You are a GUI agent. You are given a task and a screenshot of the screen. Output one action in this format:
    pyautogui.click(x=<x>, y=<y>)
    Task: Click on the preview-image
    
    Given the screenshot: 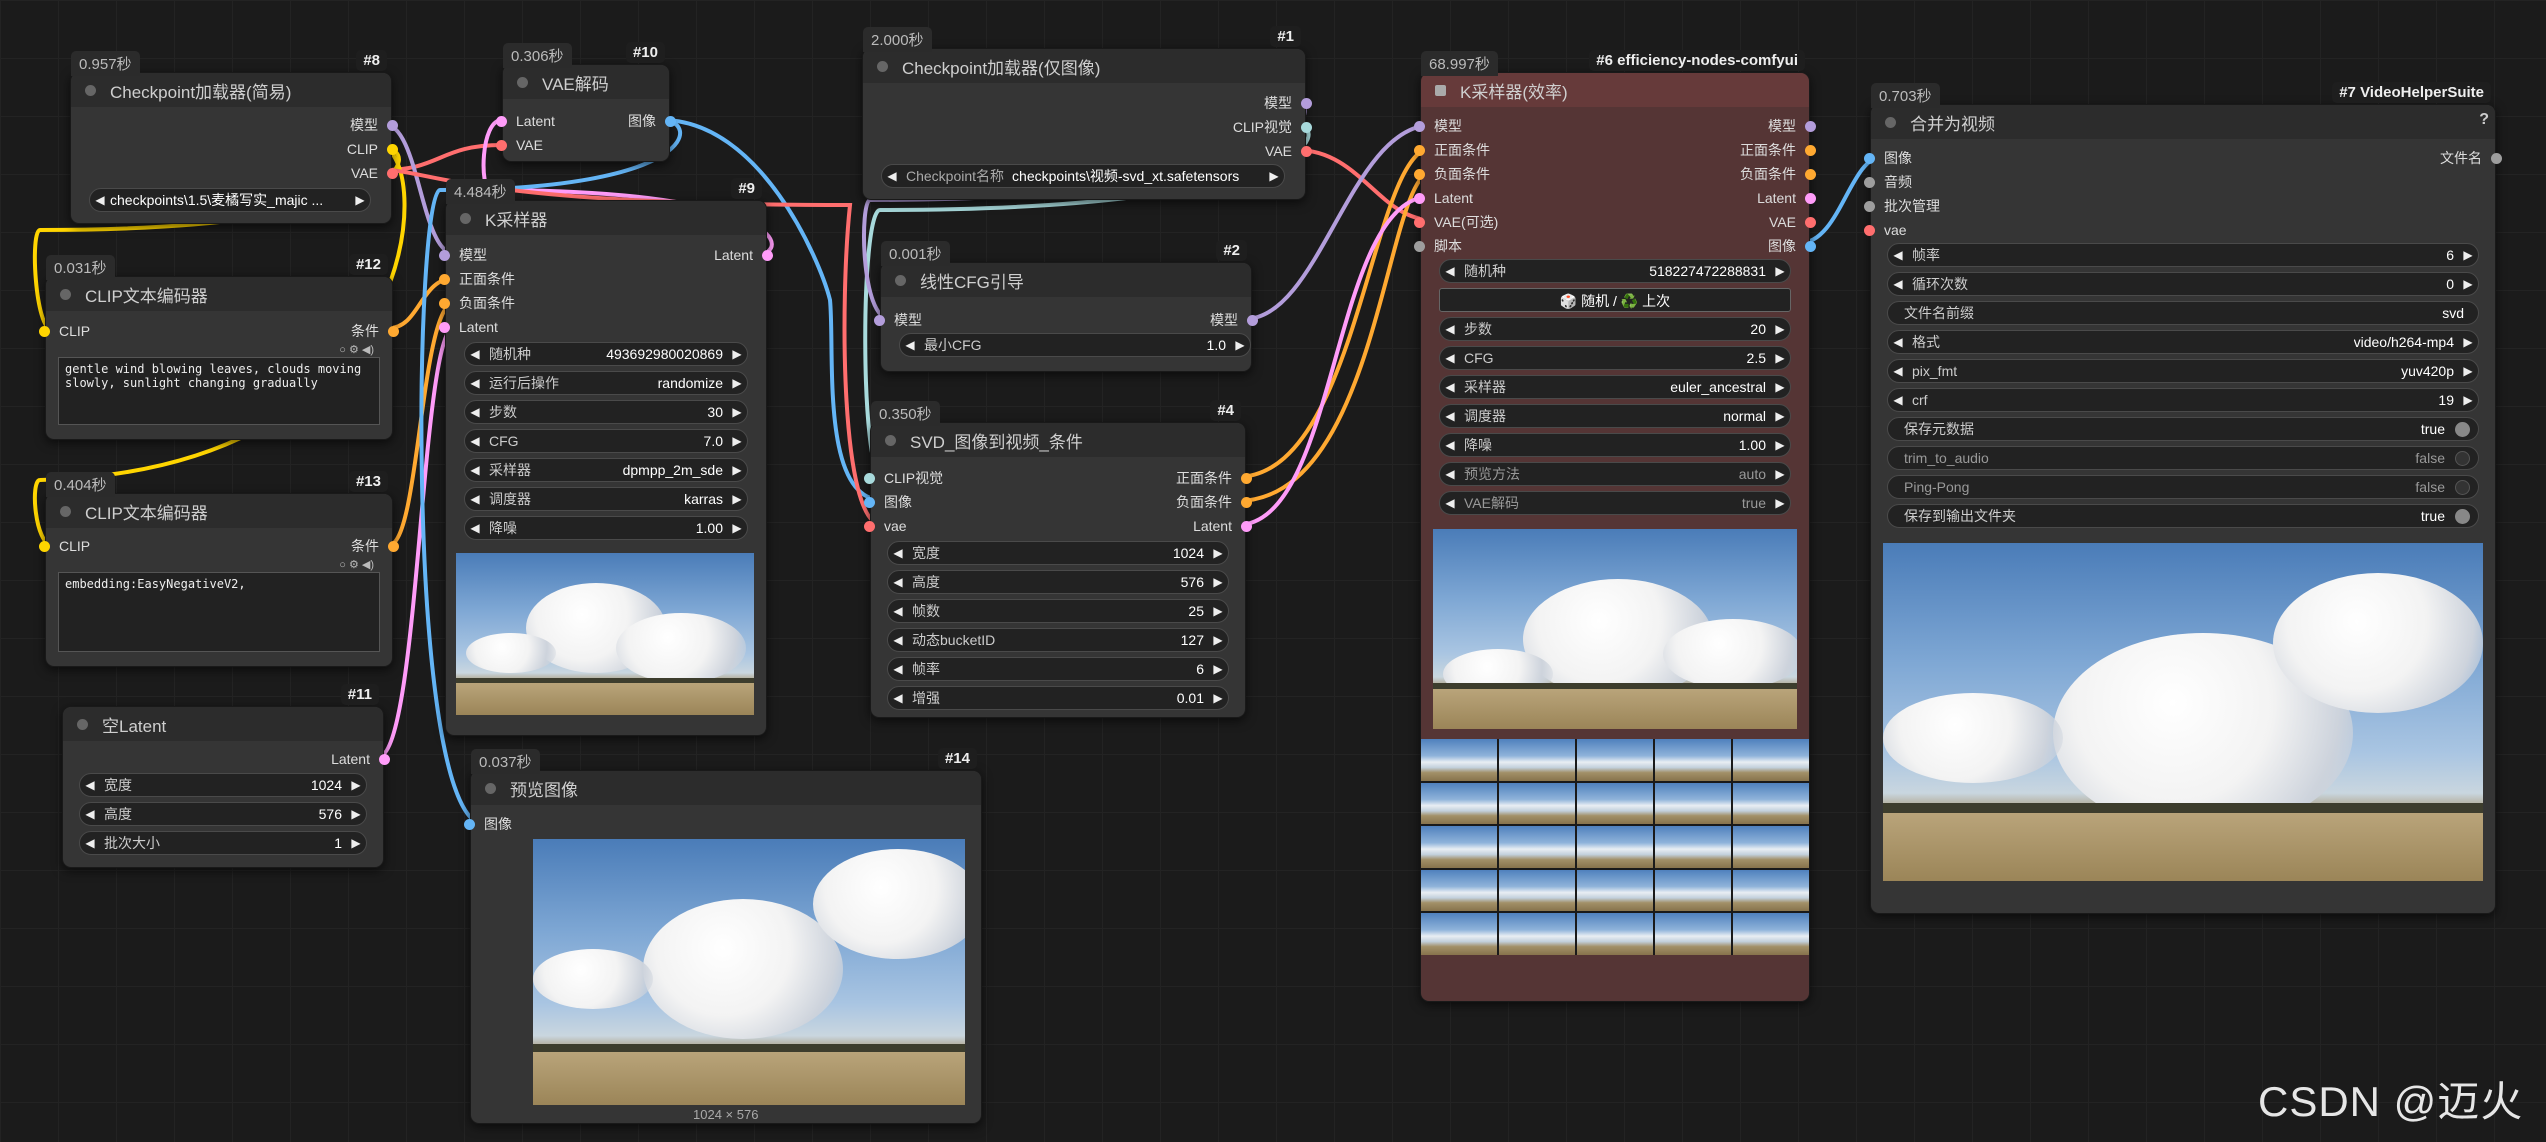 What is the action you would take?
    pyautogui.click(x=749, y=972)
    